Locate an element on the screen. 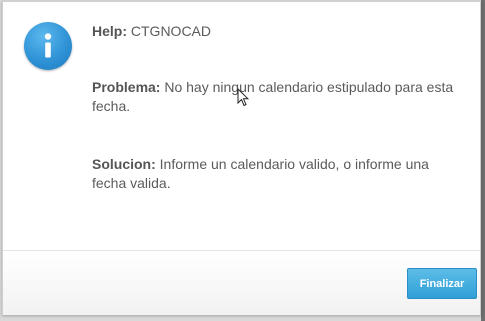 This screenshot has width=485, height=321. help-label: Help: is located at coordinates (109, 31).